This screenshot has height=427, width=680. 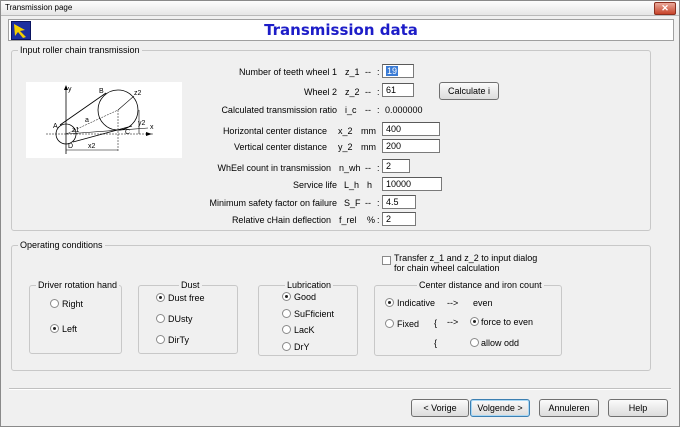 I want to click on safety-input: 4.5, so click(x=399, y=202).